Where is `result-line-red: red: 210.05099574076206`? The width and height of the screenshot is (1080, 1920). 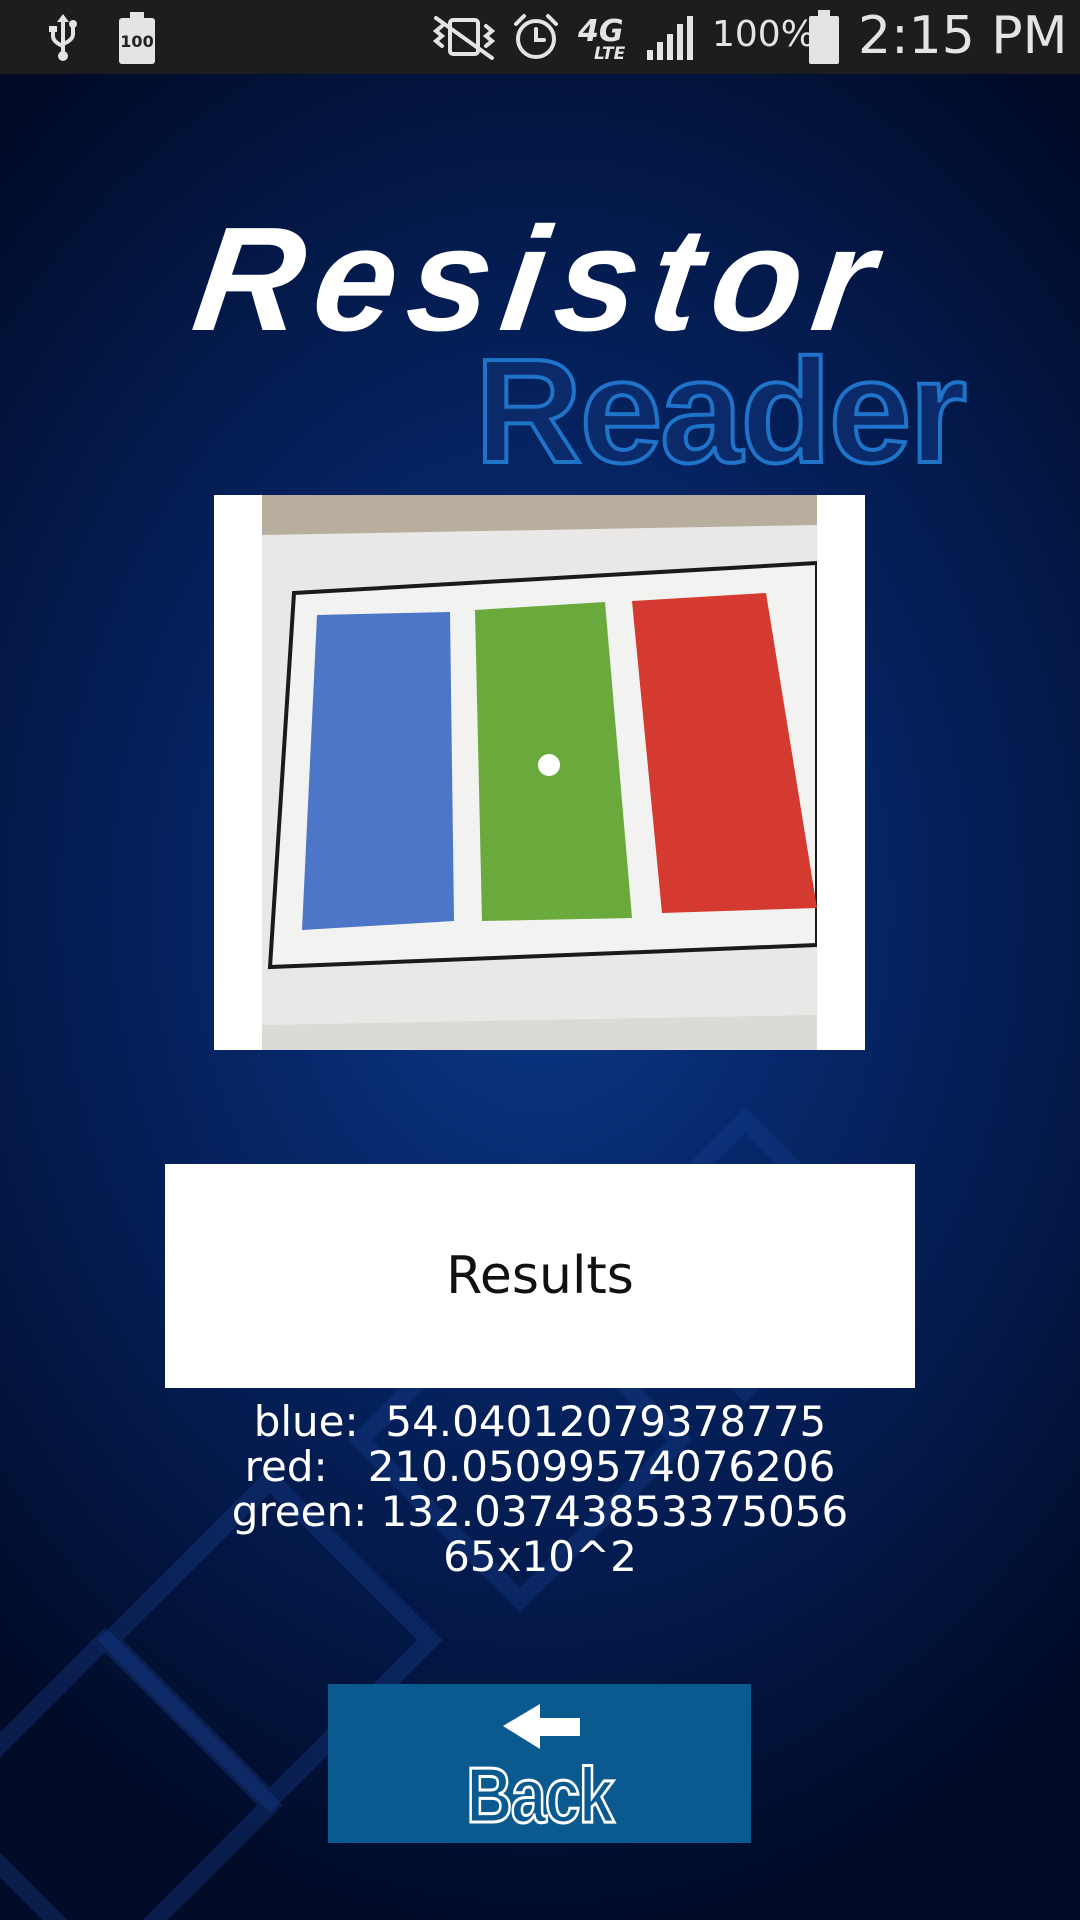
result-line-red: red: 210.05099574076206 is located at coordinates (540, 1466).